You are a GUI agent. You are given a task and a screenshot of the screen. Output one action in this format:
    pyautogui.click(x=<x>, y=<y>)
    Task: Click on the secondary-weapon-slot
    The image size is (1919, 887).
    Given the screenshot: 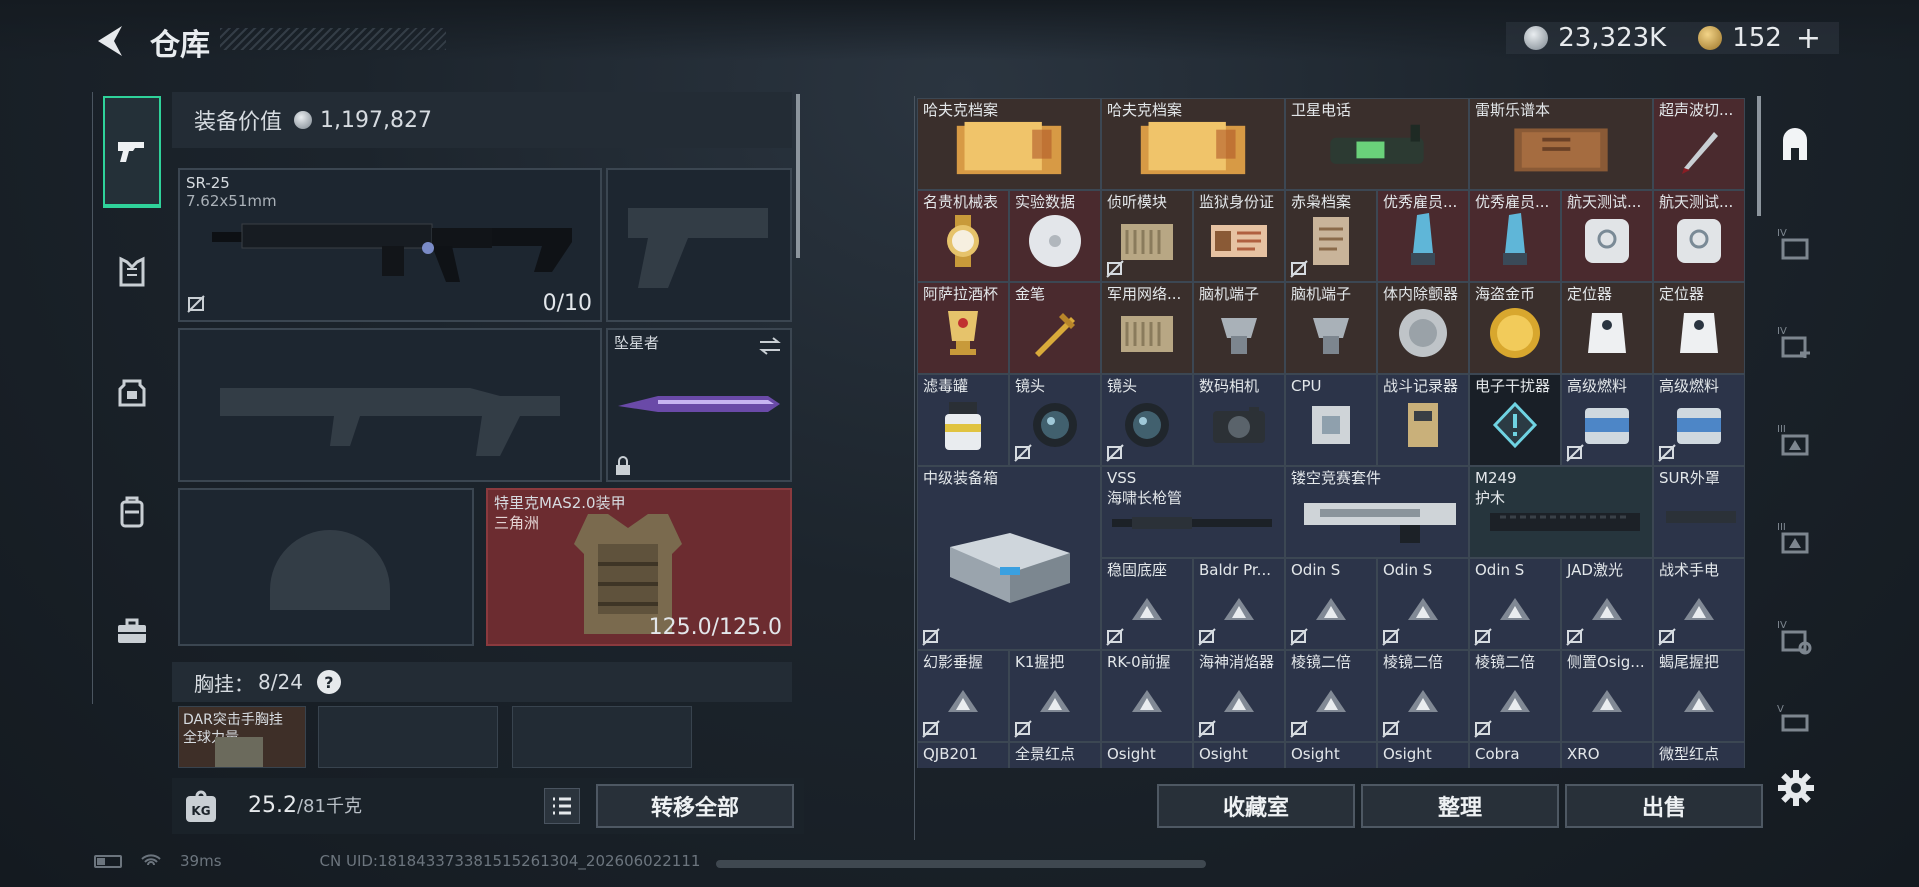 What is the action you would take?
    pyautogui.click(x=390, y=405)
    